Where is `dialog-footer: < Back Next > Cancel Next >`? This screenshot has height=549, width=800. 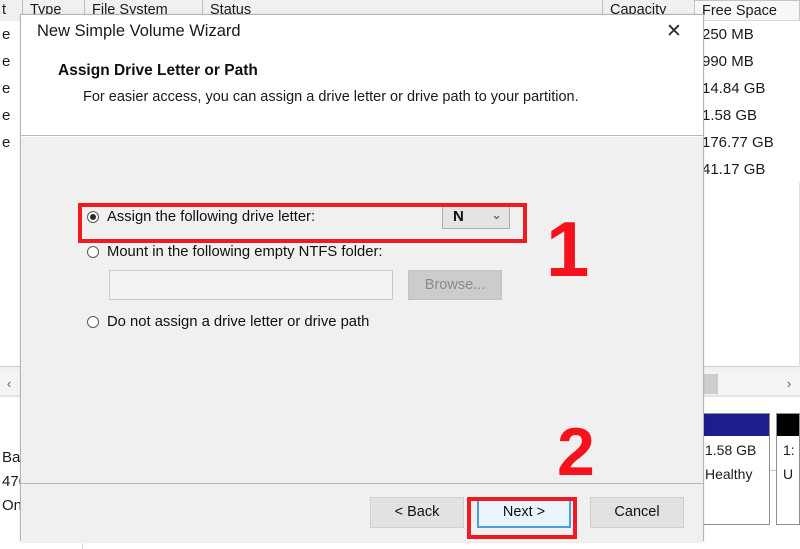
dialog-footer: < Back Next > Cancel Next > is located at coordinates (362, 513).